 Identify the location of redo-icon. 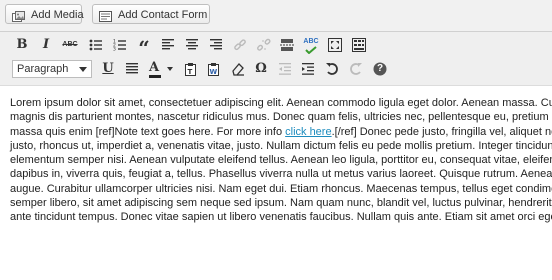
(356, 69).